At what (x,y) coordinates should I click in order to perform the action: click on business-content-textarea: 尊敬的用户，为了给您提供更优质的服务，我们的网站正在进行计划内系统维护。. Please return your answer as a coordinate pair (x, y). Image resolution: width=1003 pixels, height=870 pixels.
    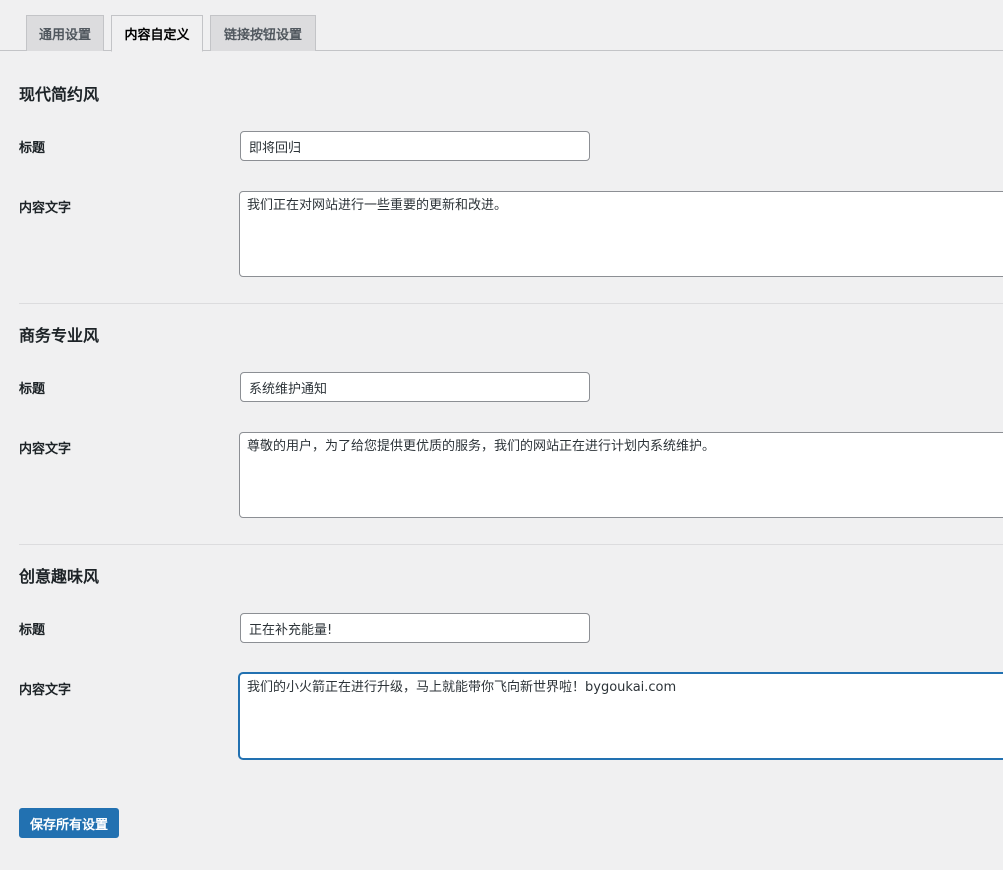
    Looking at the image, I should click on (621, 475).